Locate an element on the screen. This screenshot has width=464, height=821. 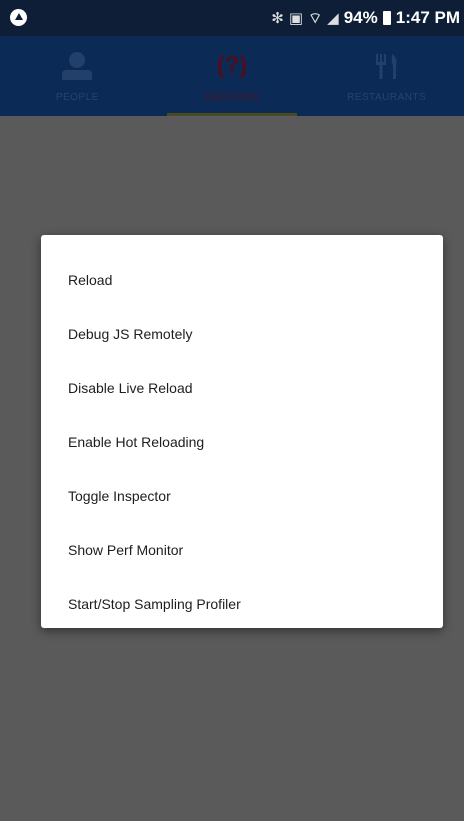
menu-item-disable-live-reload: Disable Live Reload is located at coordinates (242, 388).